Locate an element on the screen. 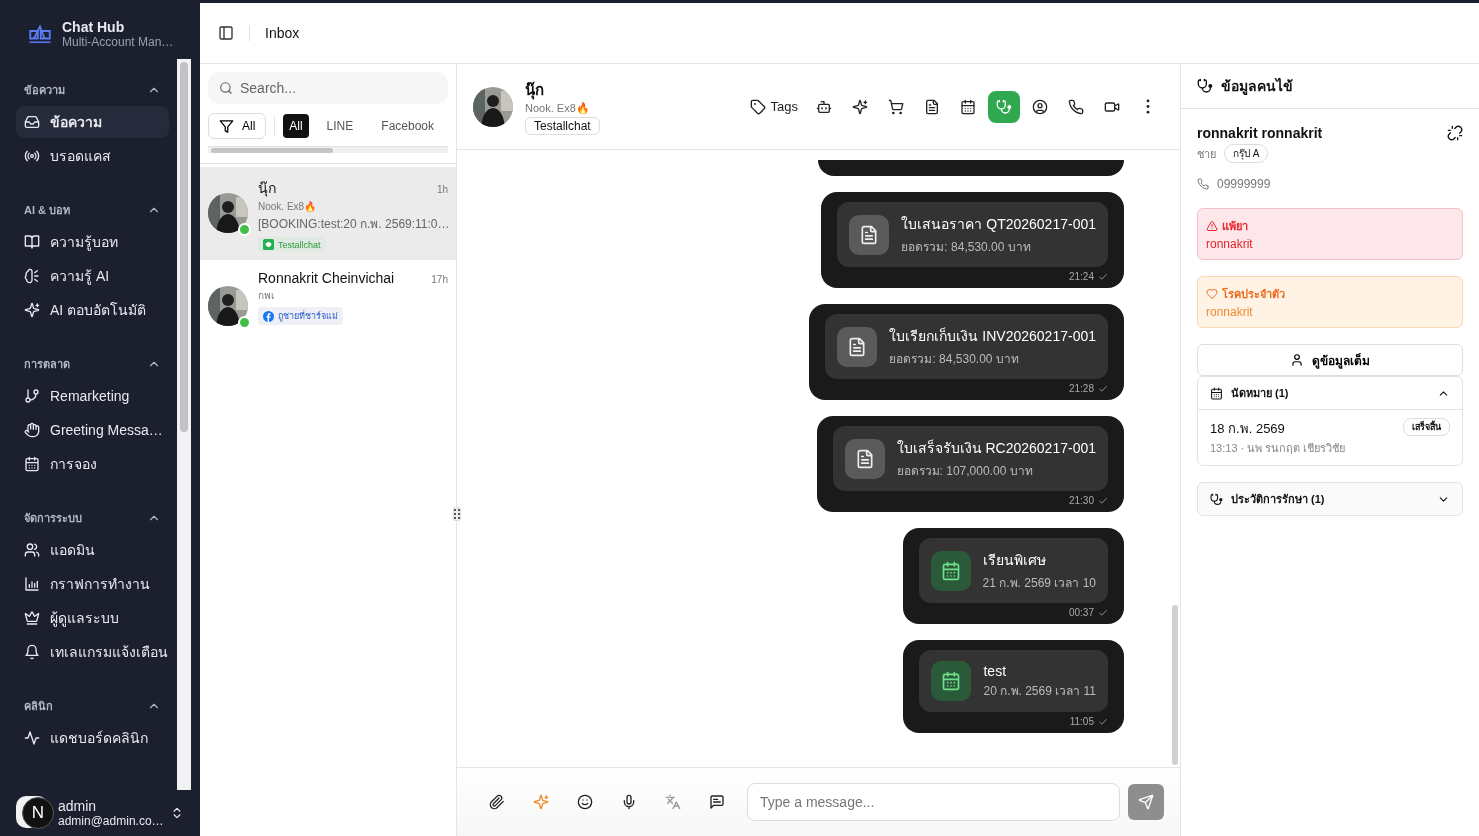 The image size is (1479, 836). nav-item: ความรู้ AI is located at coordinates (92, 276).